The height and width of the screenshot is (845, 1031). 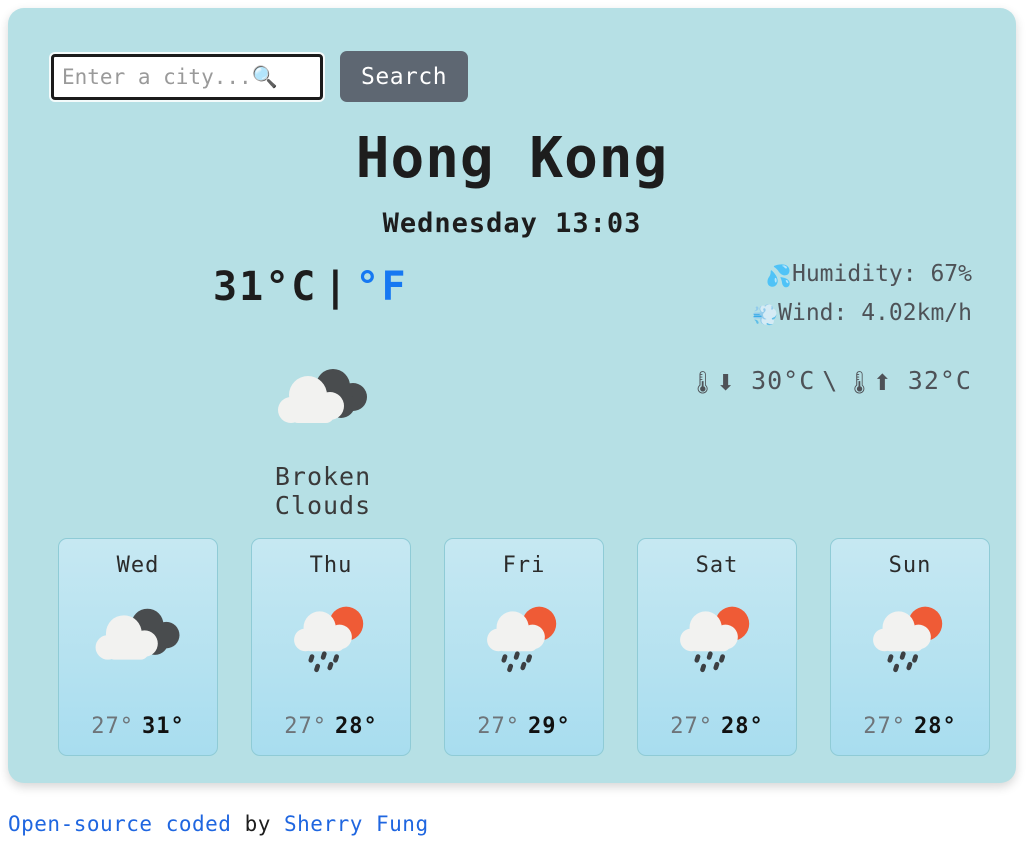 What do you see at coordinates (524, 726) in the screenshot?
I see `forecast-temps: 27° 29°` at bounding box center [524, 726].